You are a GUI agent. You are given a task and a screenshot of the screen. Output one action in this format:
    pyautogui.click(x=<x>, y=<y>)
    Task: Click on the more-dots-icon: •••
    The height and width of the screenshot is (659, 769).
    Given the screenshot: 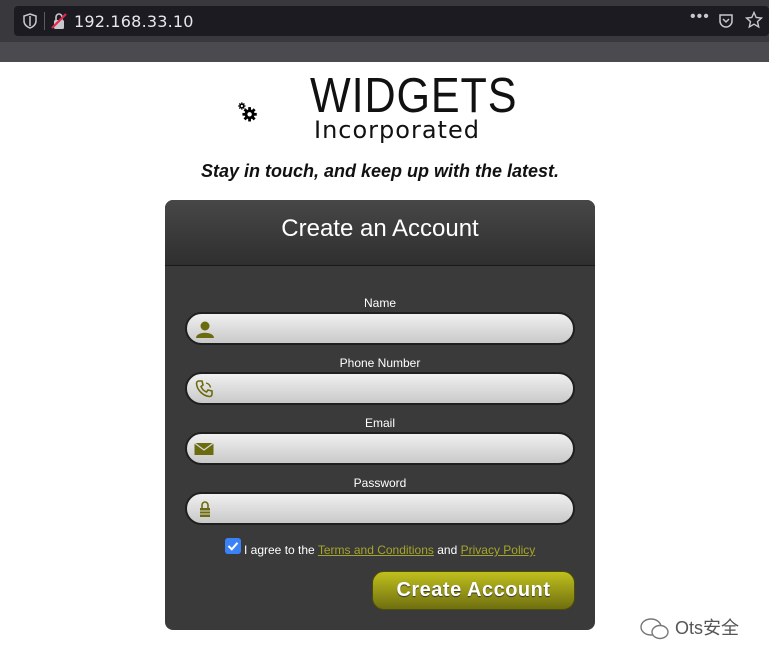 What is the action you would take?
    pyautogui.click(x=700, y=17)
    